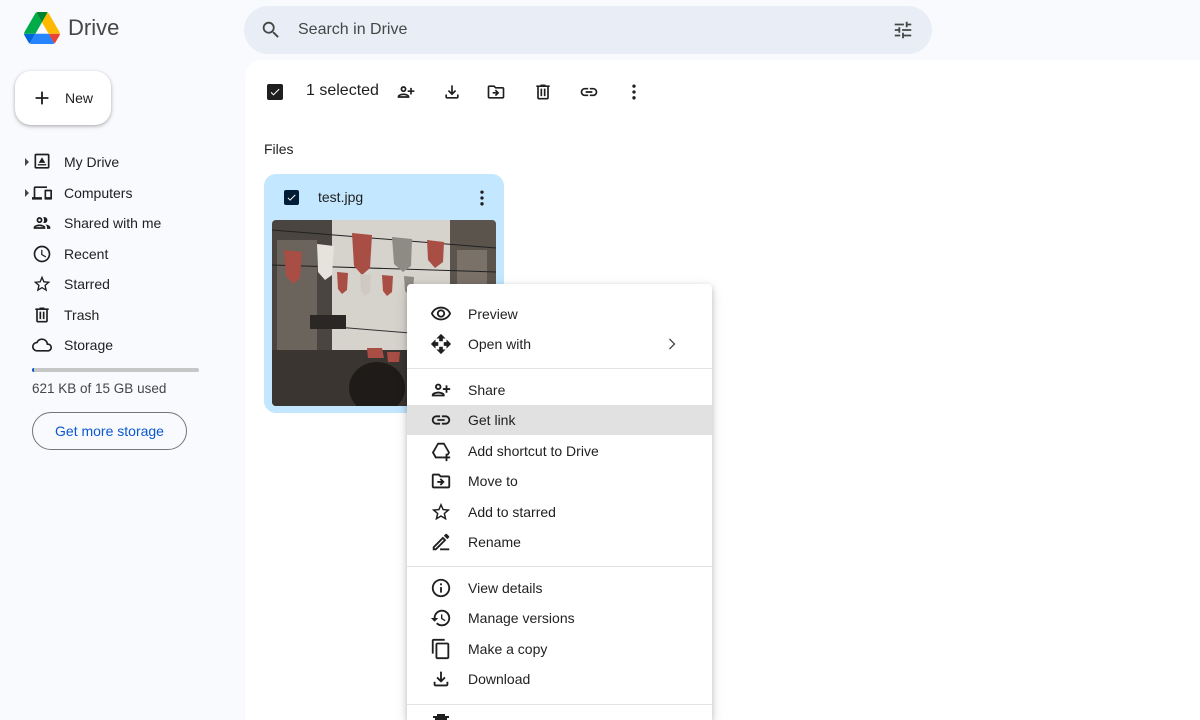  I want to click on my-drive-icon, so click(42, 161).